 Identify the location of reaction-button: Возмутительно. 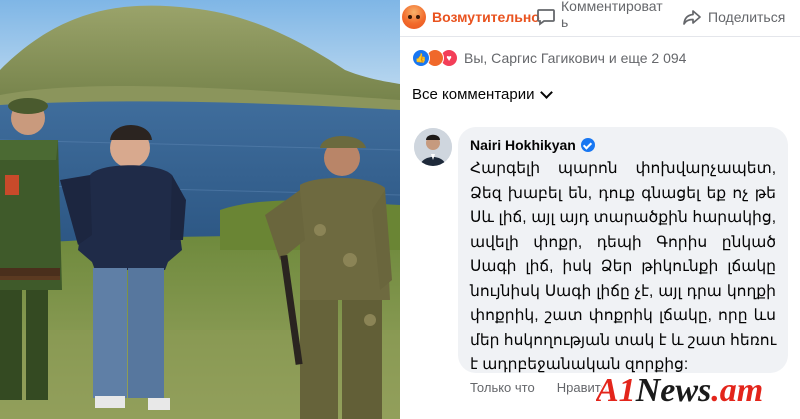
(471, 17).